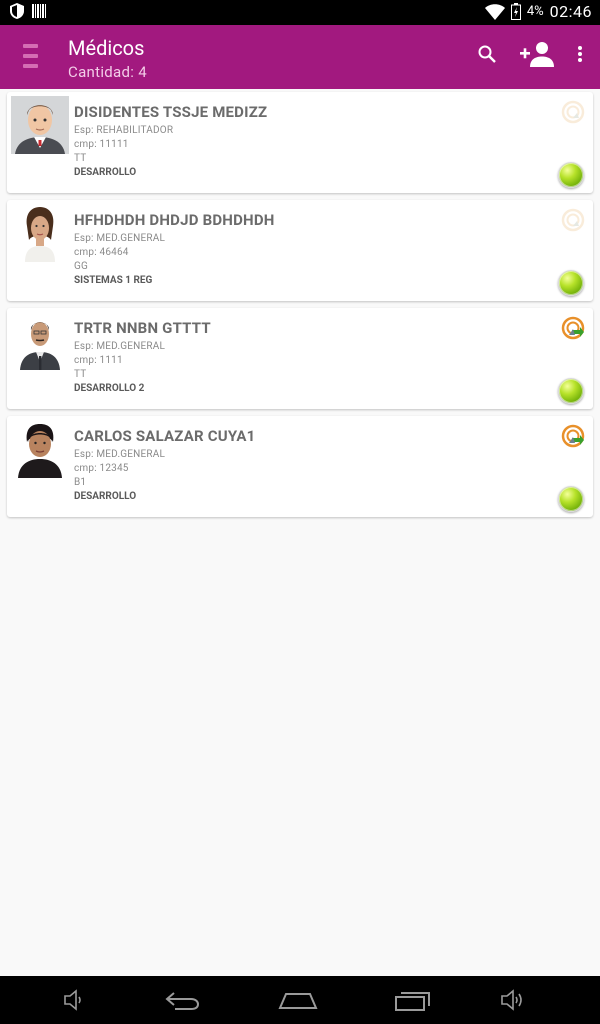  Describe the element at coordinates (171, 112) in the screenshot. I see `doctor-name: DISIDENTES TSSJE MEDIZZ` at that location.